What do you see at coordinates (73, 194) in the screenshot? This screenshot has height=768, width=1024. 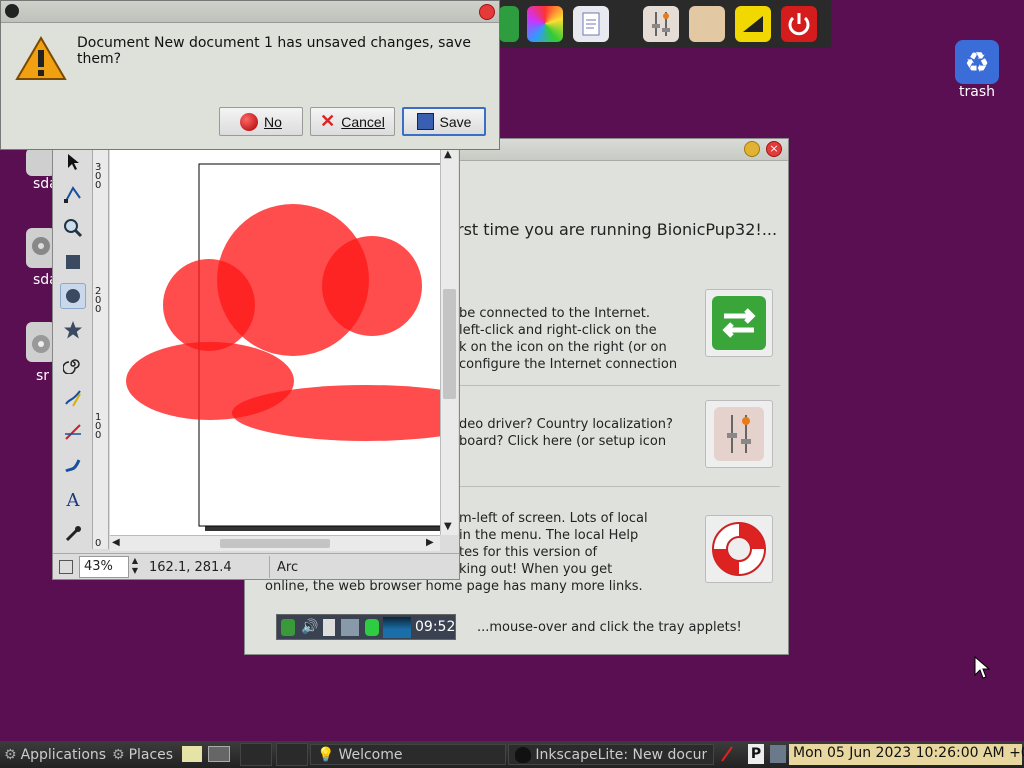 I see `node-tool-icon` at bounding box center [73, 194].